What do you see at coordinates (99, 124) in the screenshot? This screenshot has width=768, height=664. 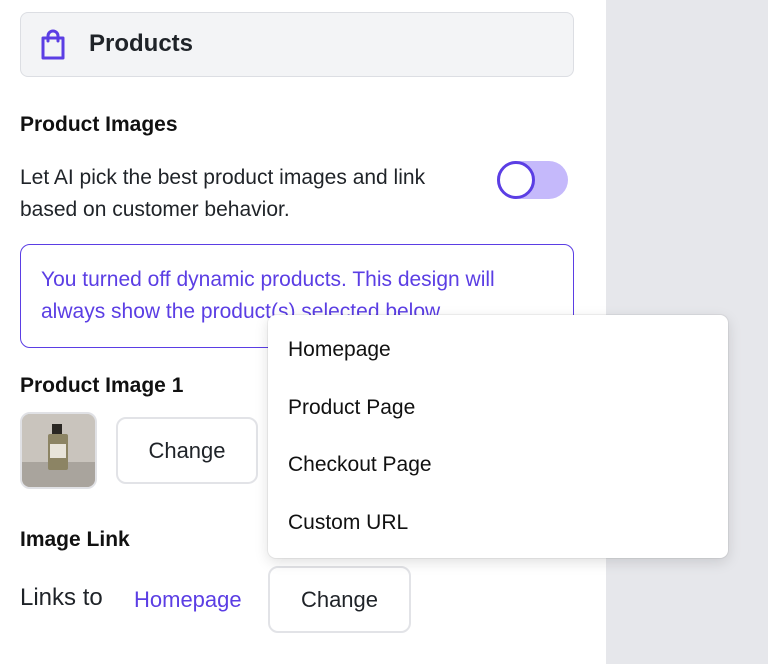 I see `product-images-heading: Product Images` at bounding box center [99, 124].